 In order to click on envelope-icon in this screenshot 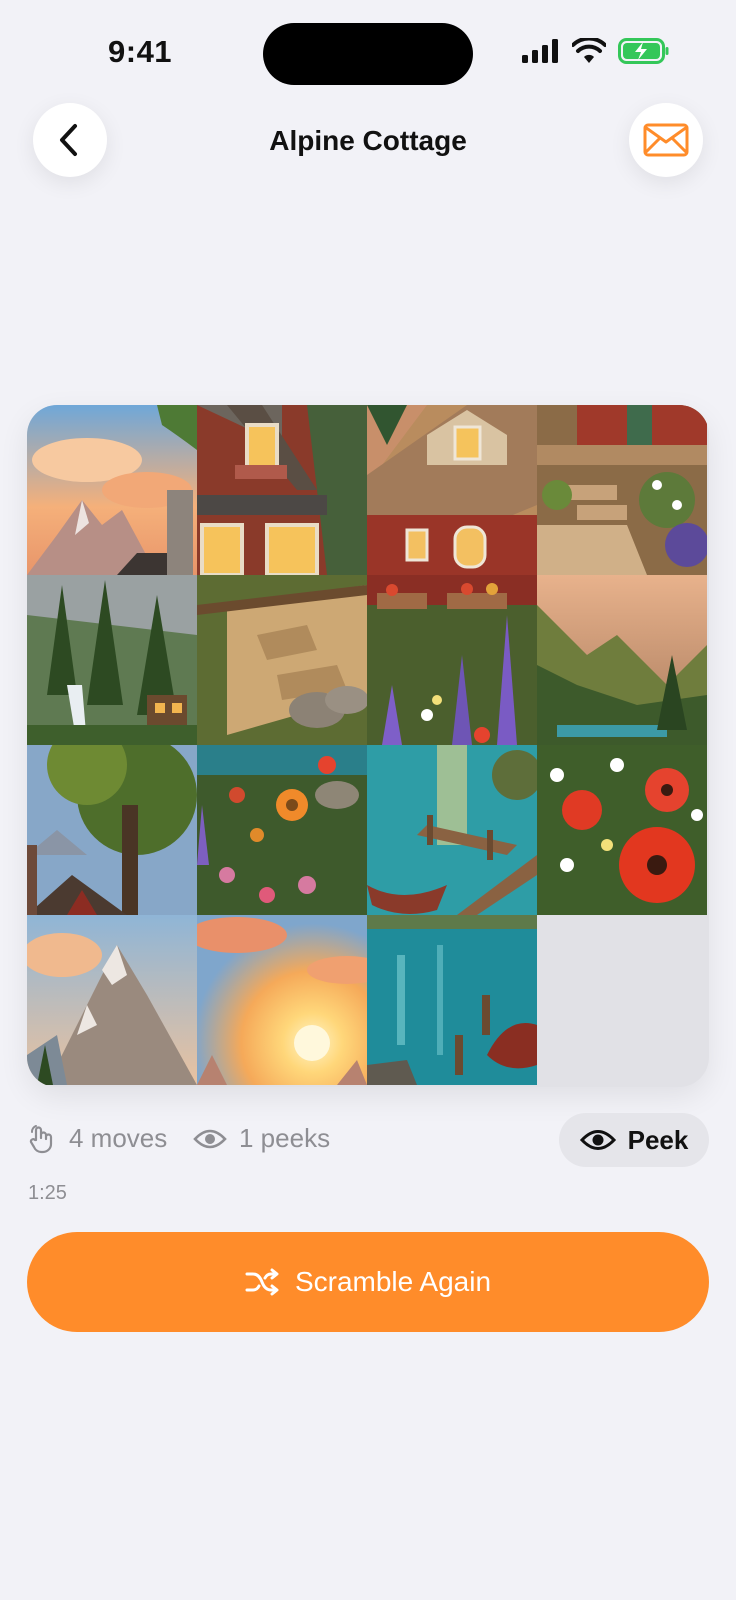, I will do `click(666, 140)`.